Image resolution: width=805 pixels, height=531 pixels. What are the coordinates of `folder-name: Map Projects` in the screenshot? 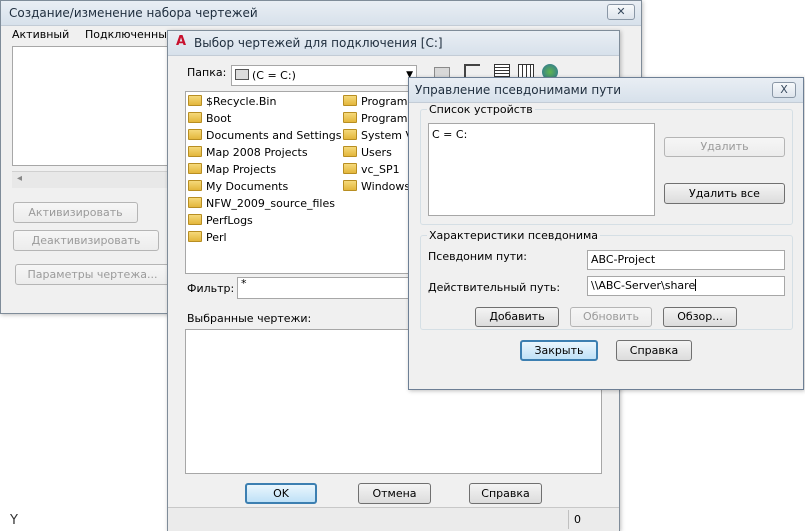 It's located at (241, 169).